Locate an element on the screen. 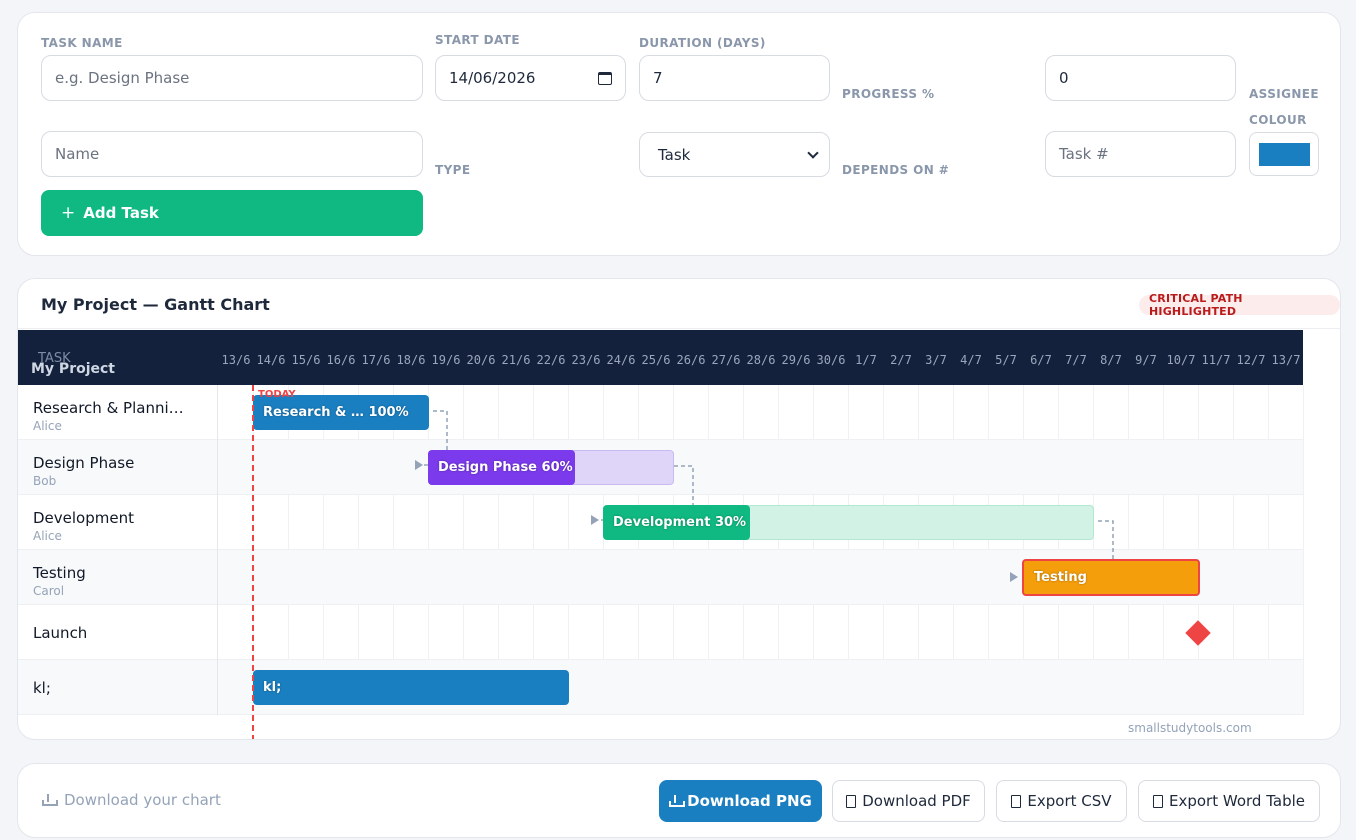 The height and width of the screenshot is (840, 1356). task-name-input: e.g. Design Phase is located at coordinates (232, 78).